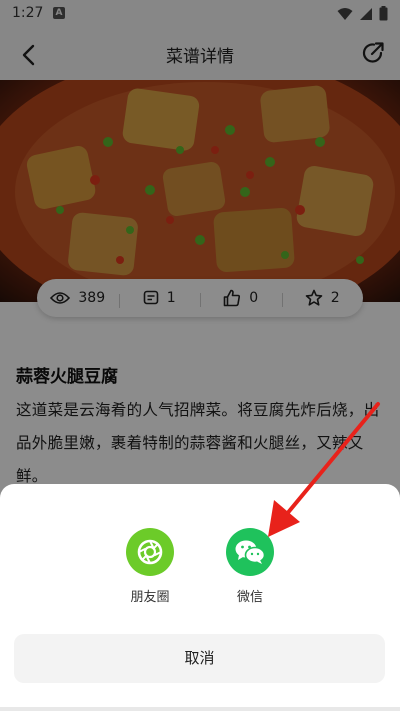  I want to click on share-moments-option: 朋友圈, so click(150, 566).